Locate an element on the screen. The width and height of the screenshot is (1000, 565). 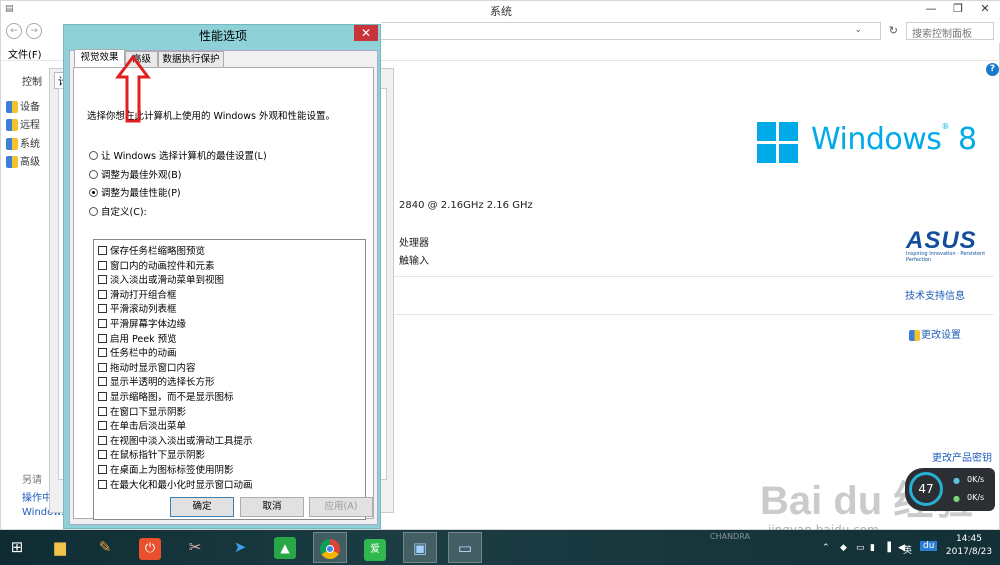
radio-custom: 自定义(C): is located at coordinates (118, 211).